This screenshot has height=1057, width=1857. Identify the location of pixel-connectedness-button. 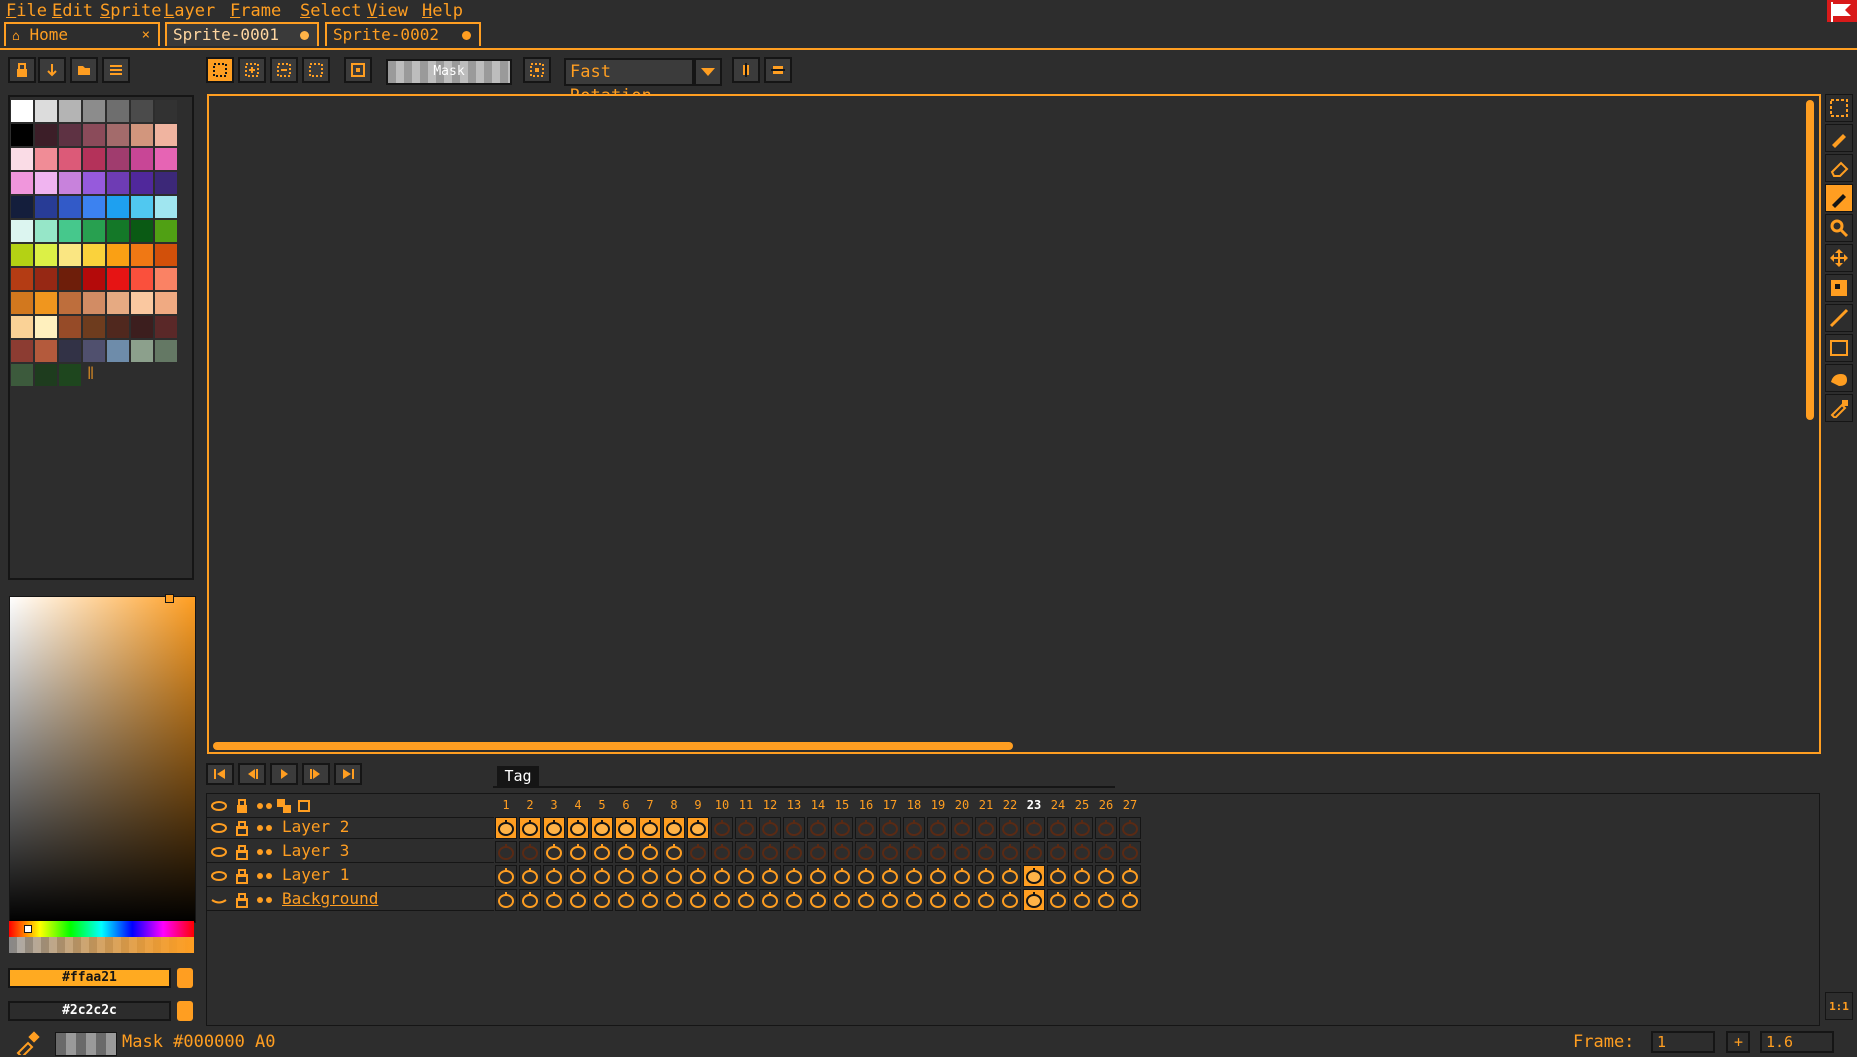
(358, 70).